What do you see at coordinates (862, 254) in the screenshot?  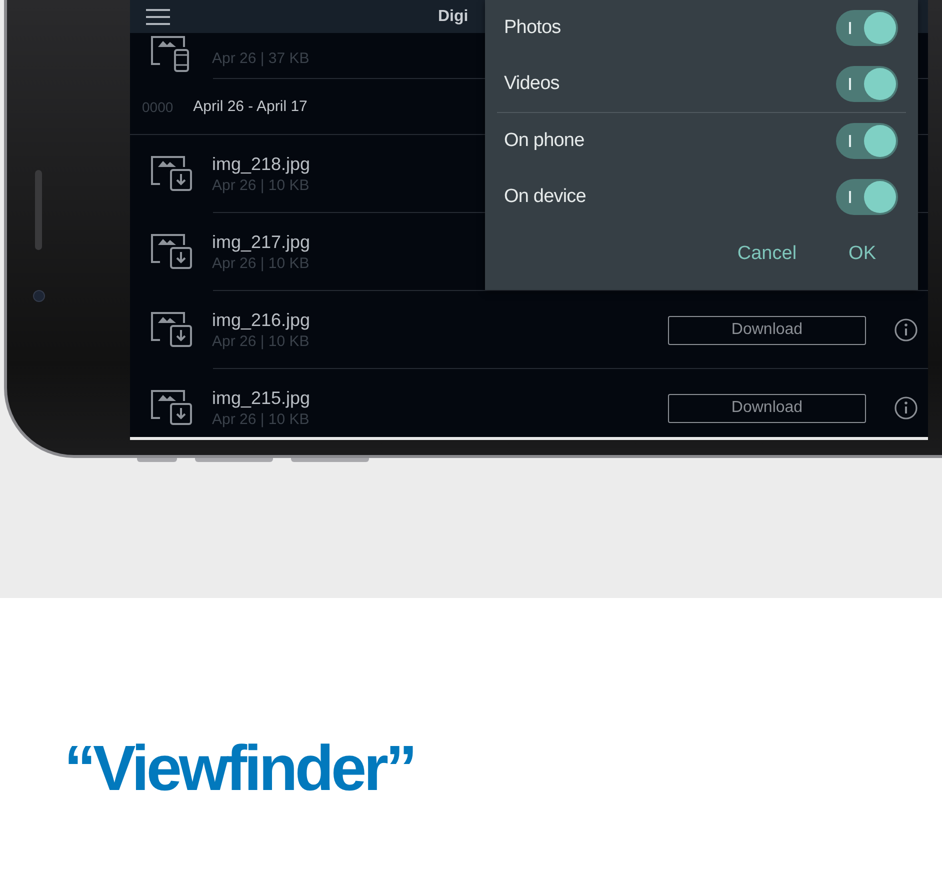 I see `ok-button: OK` at bounding box center [862, 254].